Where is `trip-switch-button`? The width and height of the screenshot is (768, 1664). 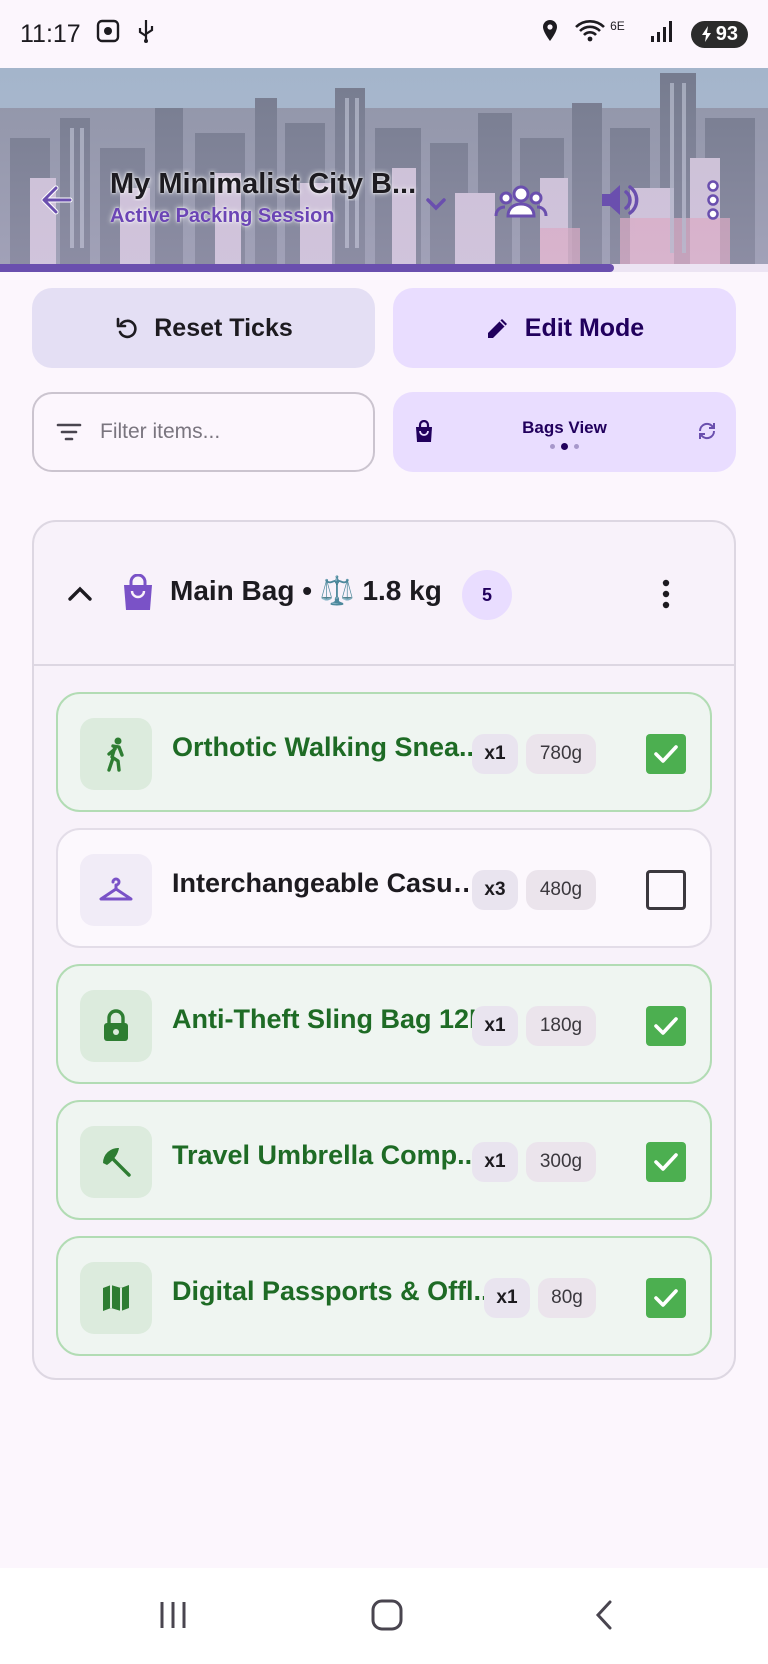
trip-switch-button is located at coordinates (436, 204).